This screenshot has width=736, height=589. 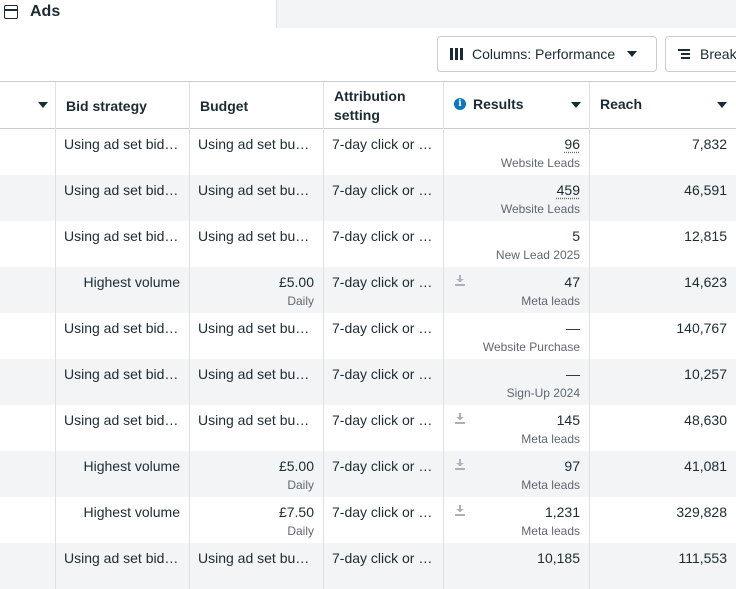 What do you see at coordinates (705, 374) in the screenshot?
I see `reach-value: 10,257` at bounding box center [705, 374].